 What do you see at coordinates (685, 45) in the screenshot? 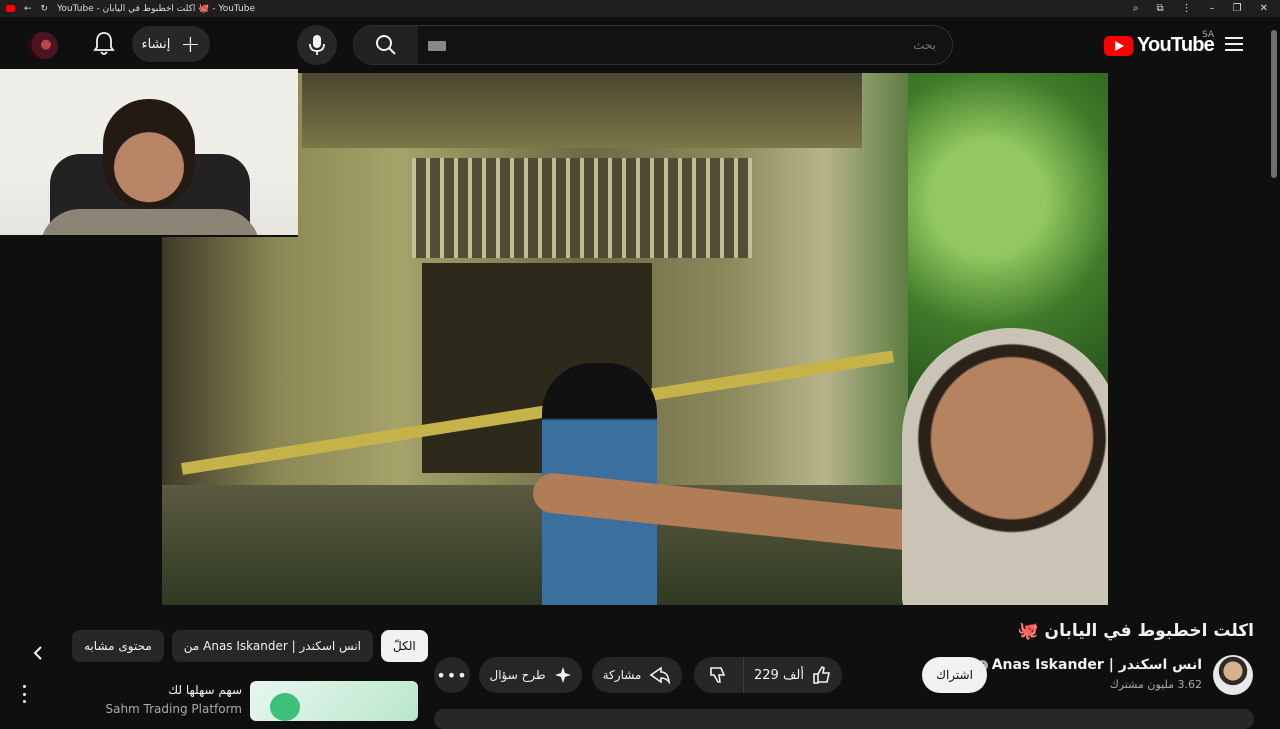
I see `search-input` at bounding box center [685, 45].